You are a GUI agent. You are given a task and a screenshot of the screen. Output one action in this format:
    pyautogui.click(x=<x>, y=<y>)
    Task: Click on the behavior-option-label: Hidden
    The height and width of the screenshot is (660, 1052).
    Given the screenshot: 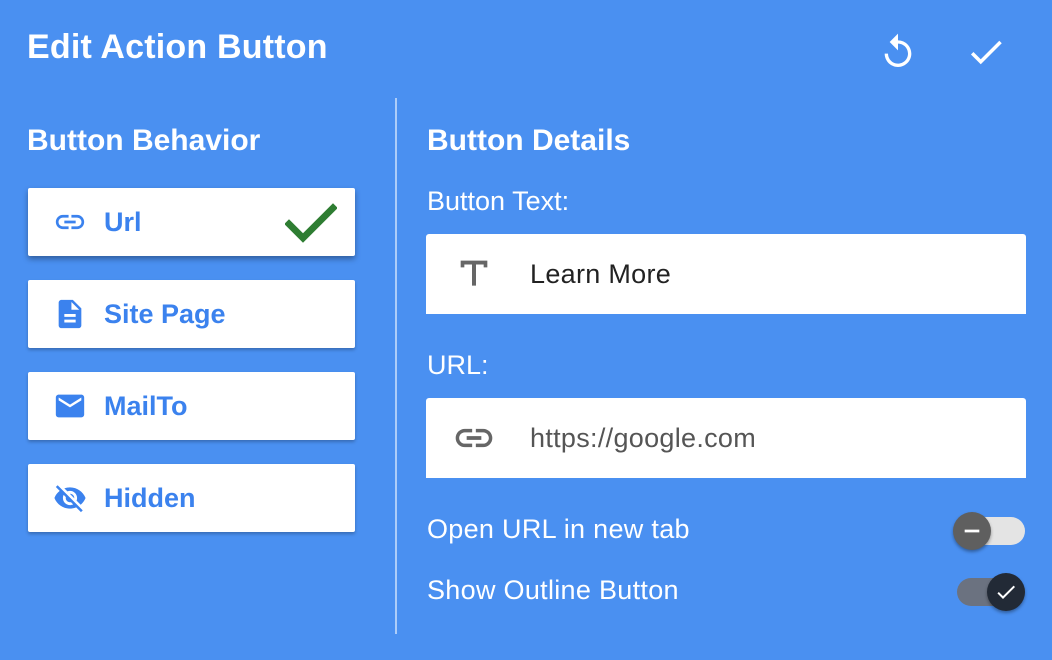 What is the action you would take?
    pyautogui.click(x=150, y=497)
    